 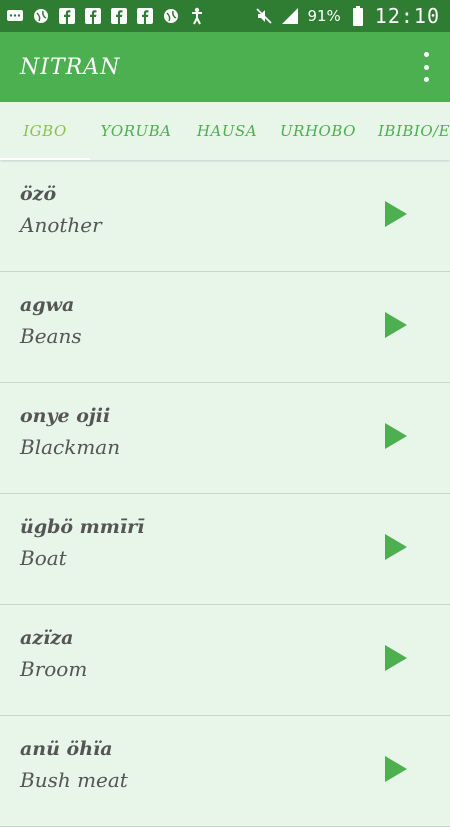 I want to click on native-word: azïza, so click(x=47, y=638).